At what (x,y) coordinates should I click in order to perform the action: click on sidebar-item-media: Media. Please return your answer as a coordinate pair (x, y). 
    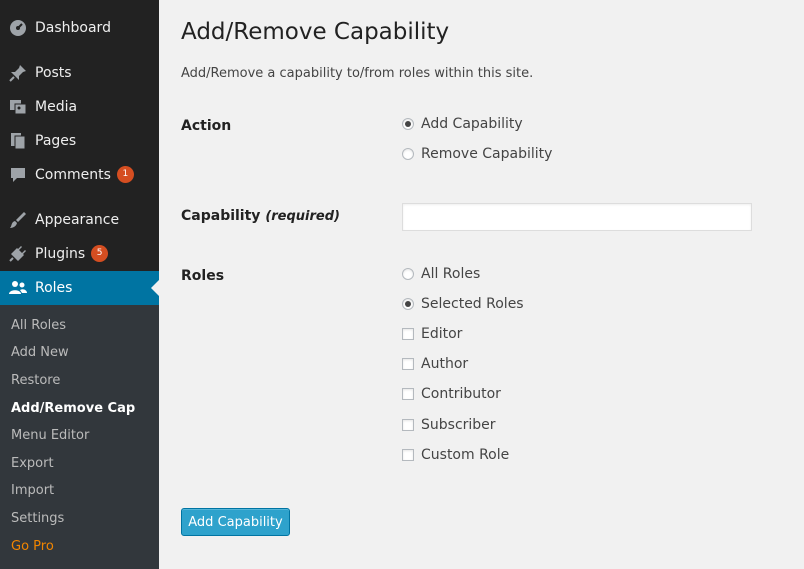
    Looking at the image, I should click on (79, 107).